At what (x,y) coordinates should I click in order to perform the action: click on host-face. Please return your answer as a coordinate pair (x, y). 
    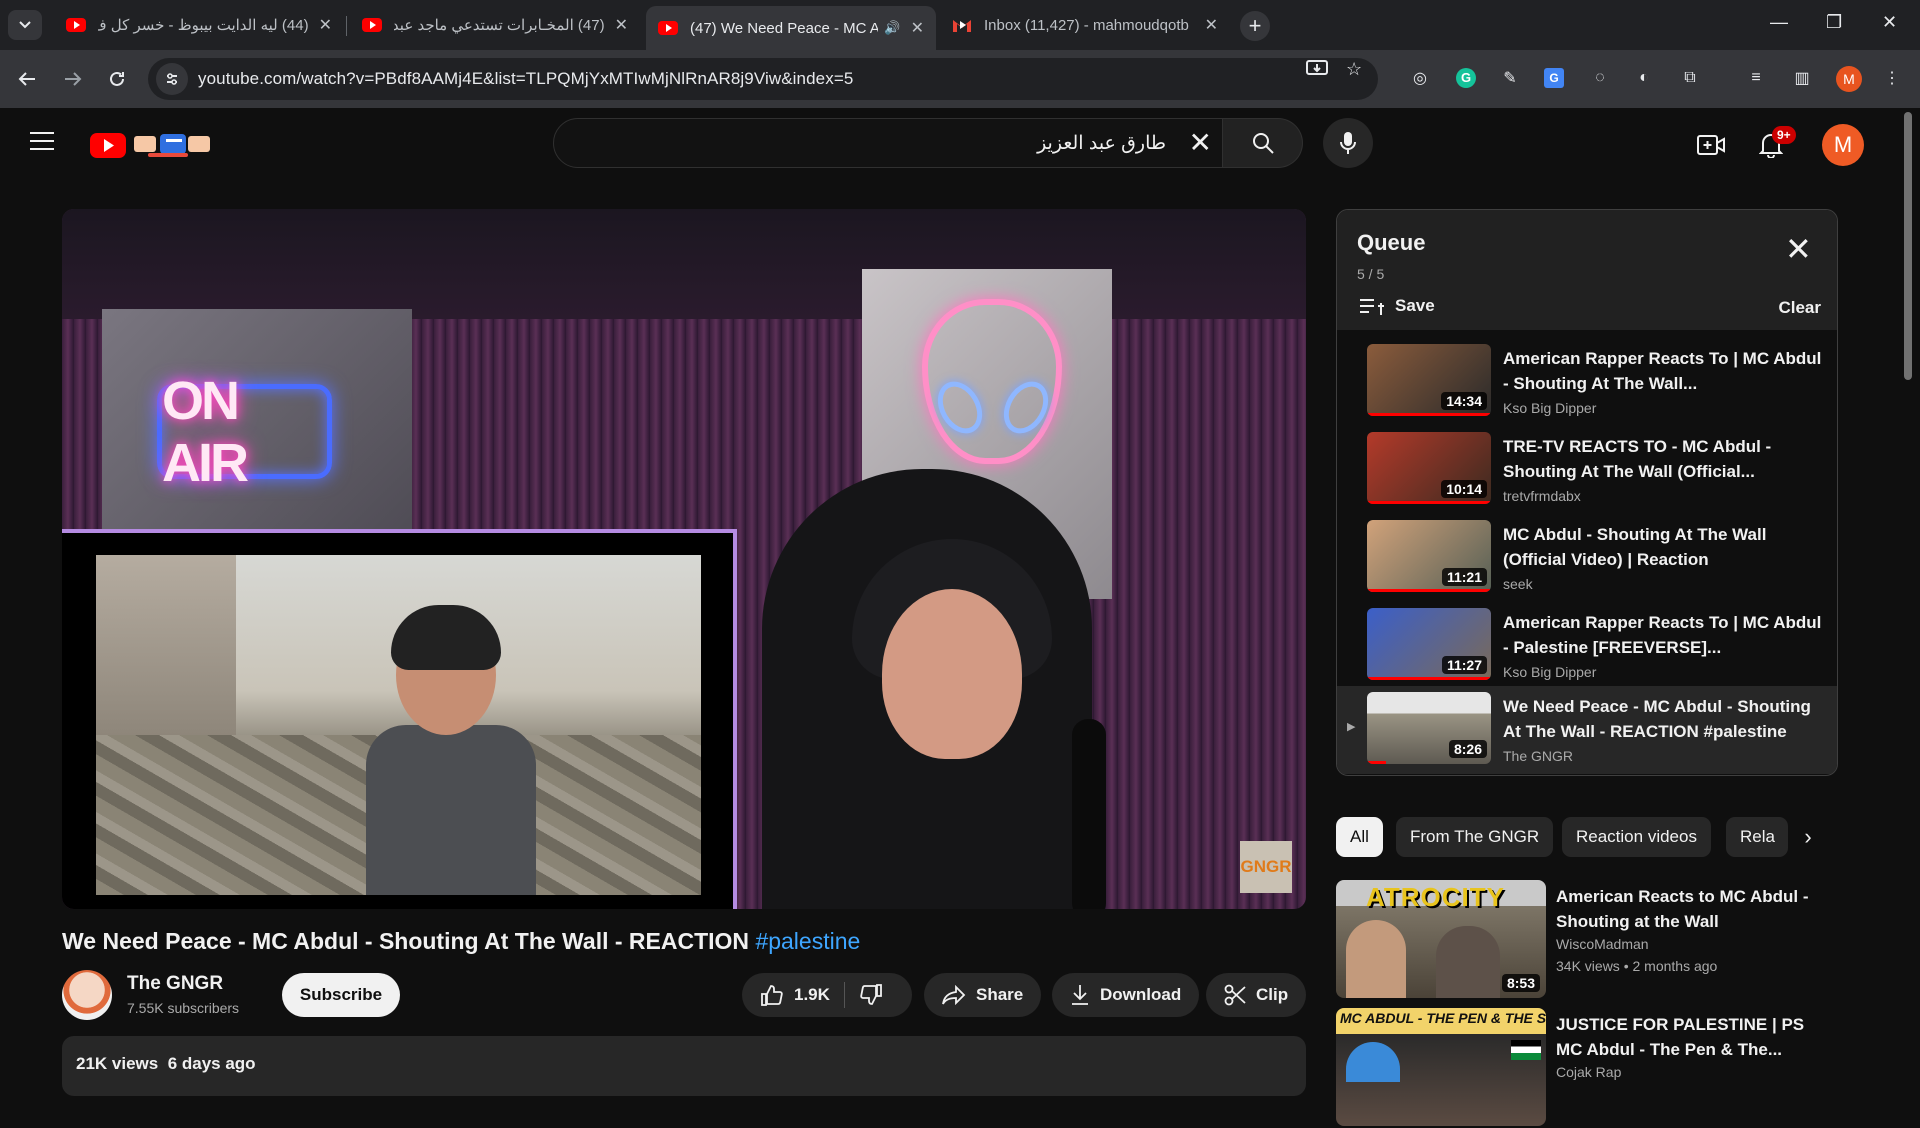
    Looking at the image, I should click on (952, 674).